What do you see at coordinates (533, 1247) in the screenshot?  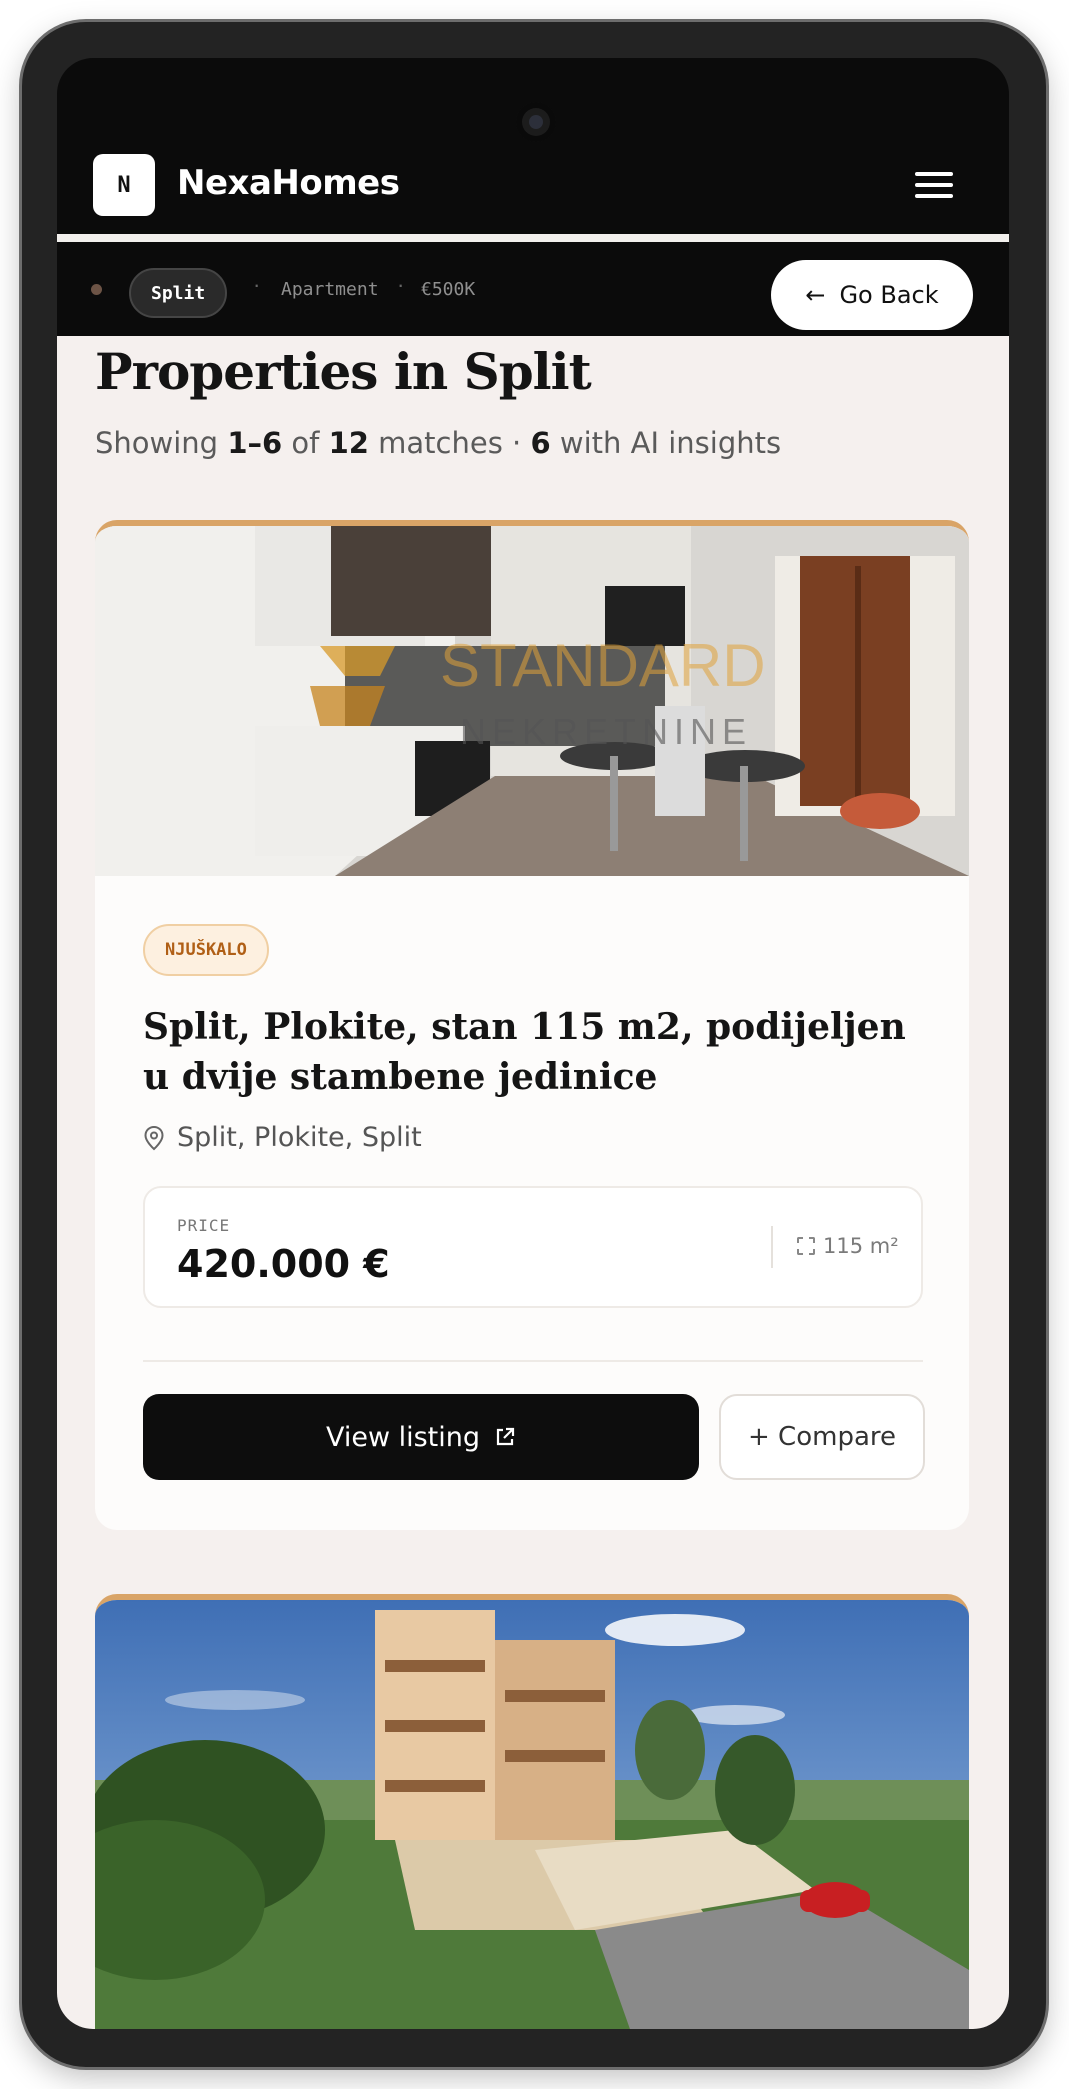 I see `price-box: PRICE 420.000 € 115 m²` at bounding box center [533, 1247].